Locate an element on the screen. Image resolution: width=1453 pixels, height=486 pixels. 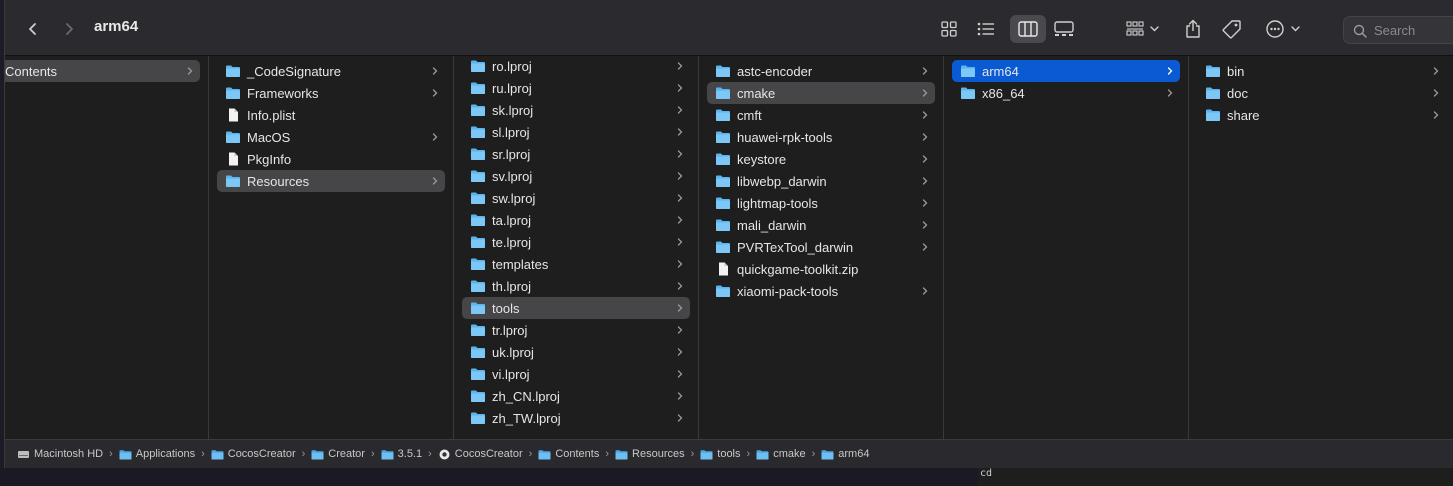
breadcrumb-item: Creator › is located at coordinates (345, 454).